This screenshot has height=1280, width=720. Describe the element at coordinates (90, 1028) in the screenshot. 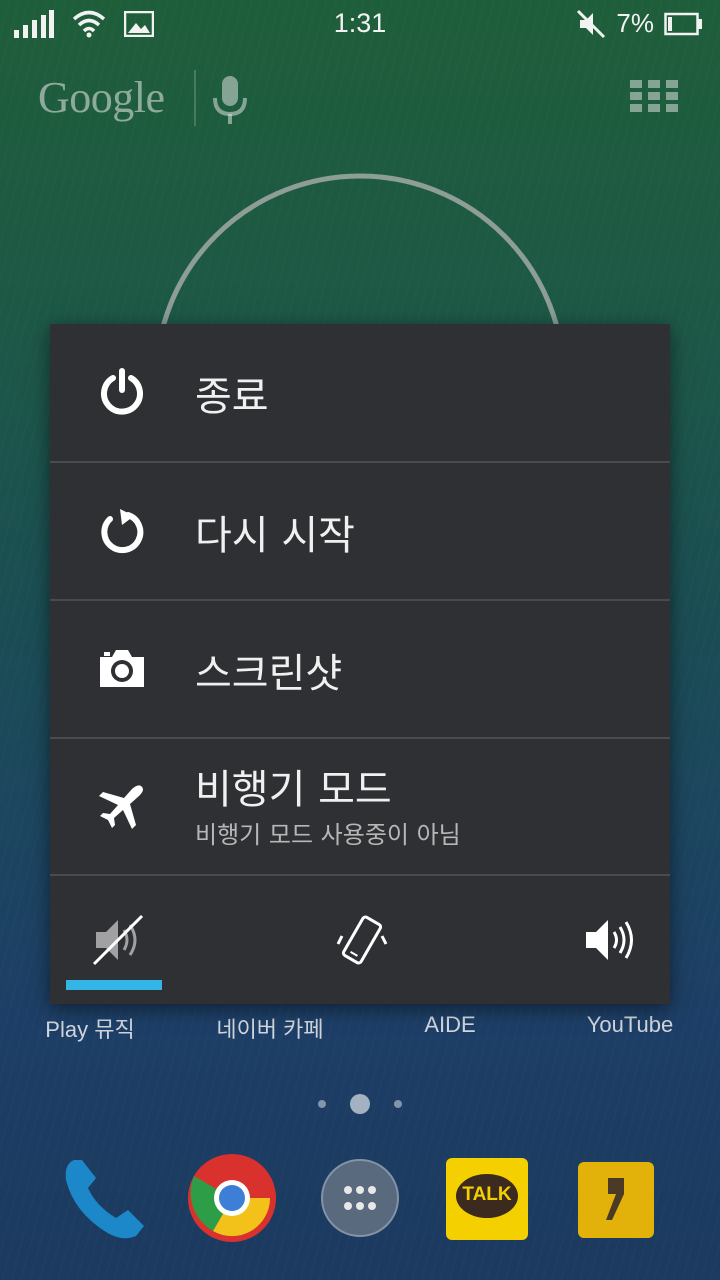

I see `app-label-play-music: Play 뮤직` at that location.